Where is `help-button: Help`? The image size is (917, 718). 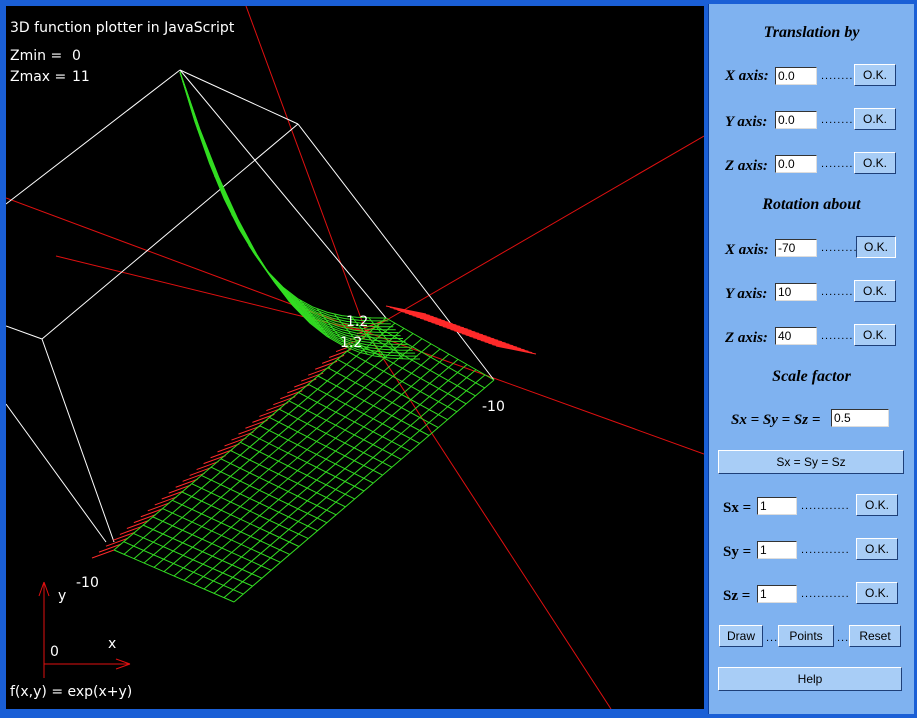 help-button: Help is located at coordinates (810, 679).